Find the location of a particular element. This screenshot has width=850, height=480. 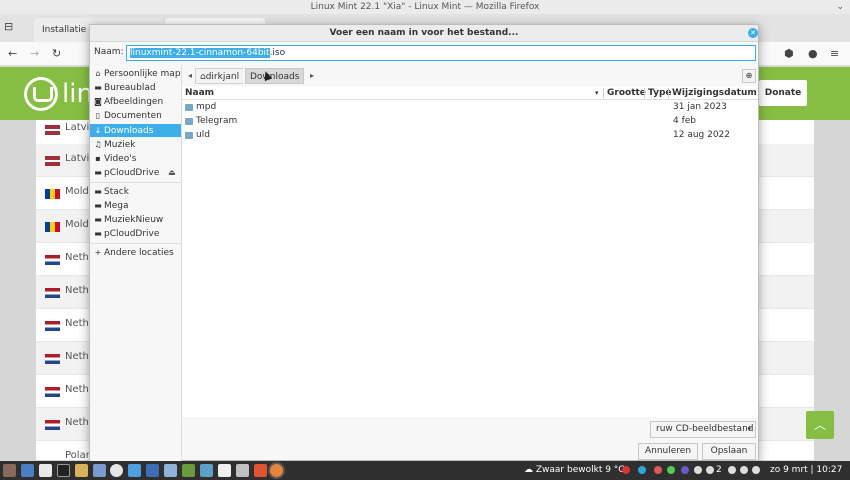

text-editor-icon is located at coordinates (45, 470).